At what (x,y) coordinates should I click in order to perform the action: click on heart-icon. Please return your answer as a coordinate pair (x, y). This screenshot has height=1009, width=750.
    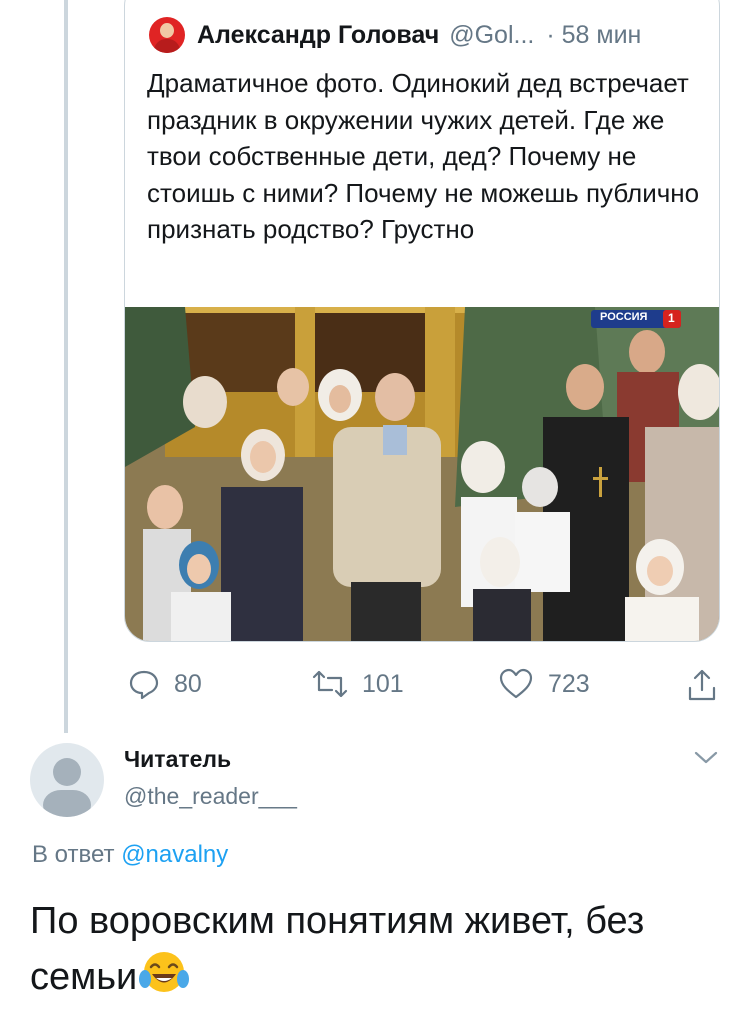
    Looking at the image, I should click on (516, 683).